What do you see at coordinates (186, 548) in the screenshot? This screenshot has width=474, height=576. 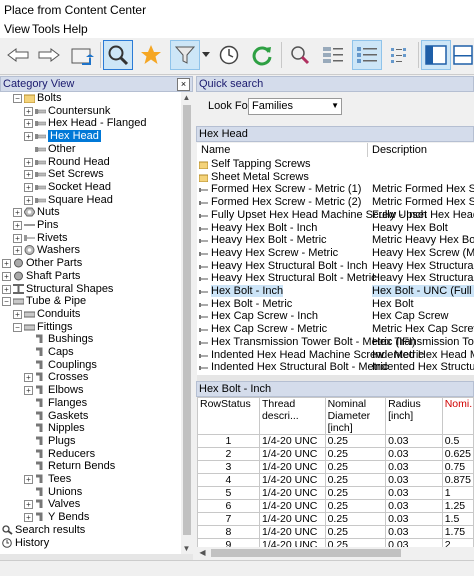 I see `scroll-down-icon: ▼` at bounding box center [186, 548].